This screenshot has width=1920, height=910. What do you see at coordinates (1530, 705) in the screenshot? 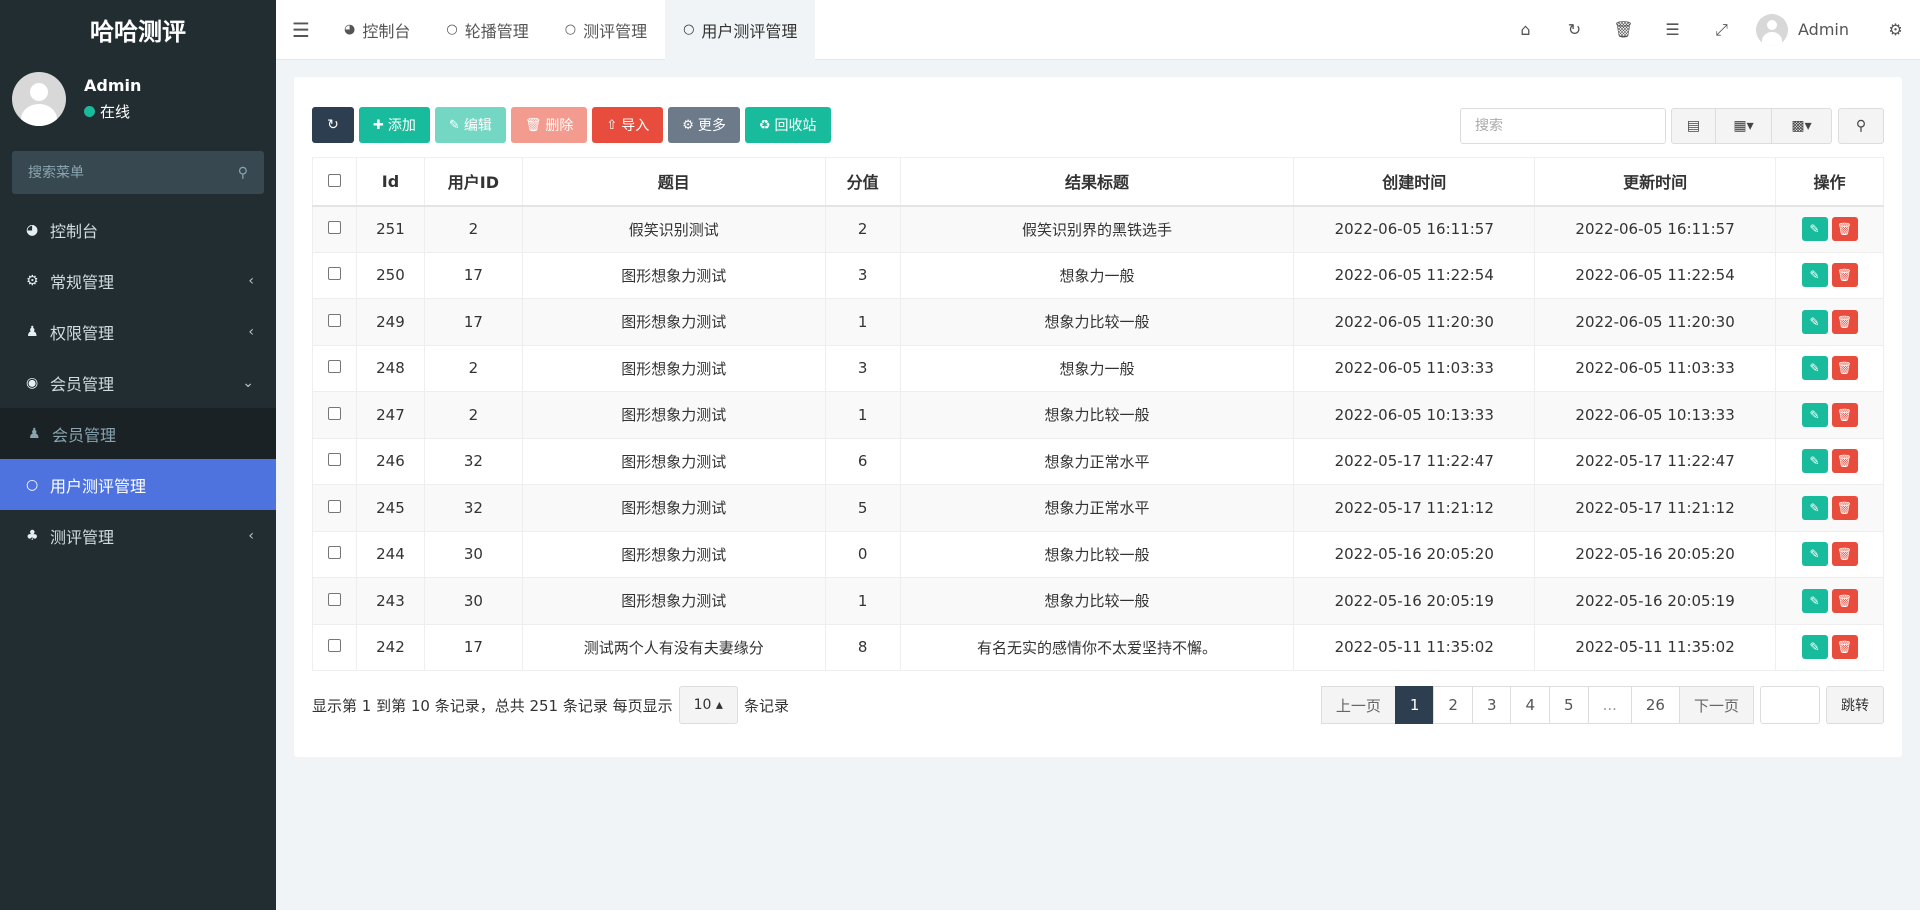
I see `page-button: 4` at bounding box center [1530, 705].